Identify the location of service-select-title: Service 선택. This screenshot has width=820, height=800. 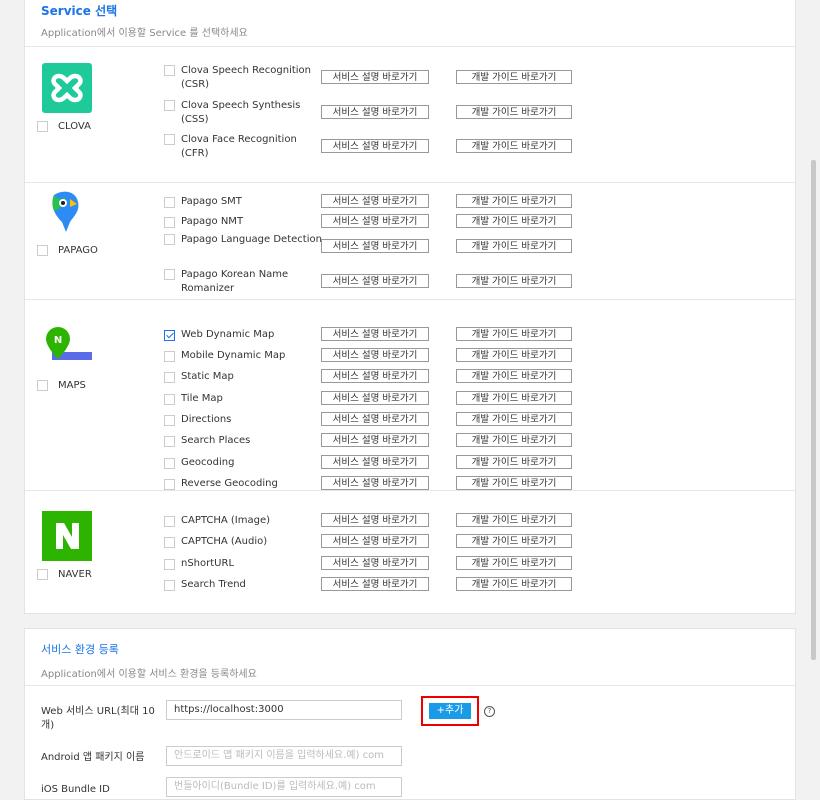
(79, 11).